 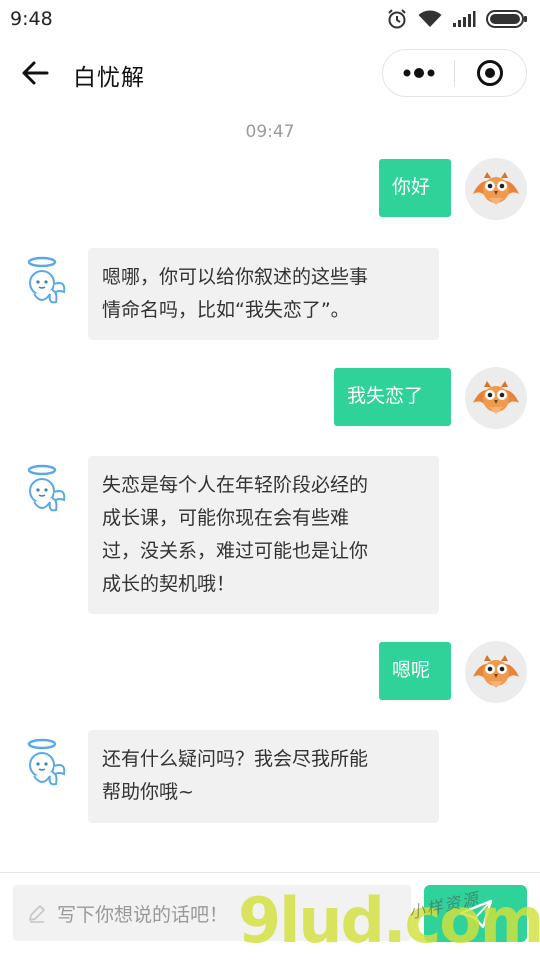 What do you see at coordinates (270, 132) in the screenshot?
I see `chat-timestamp: 09:47` at bounding box center [270, 132].